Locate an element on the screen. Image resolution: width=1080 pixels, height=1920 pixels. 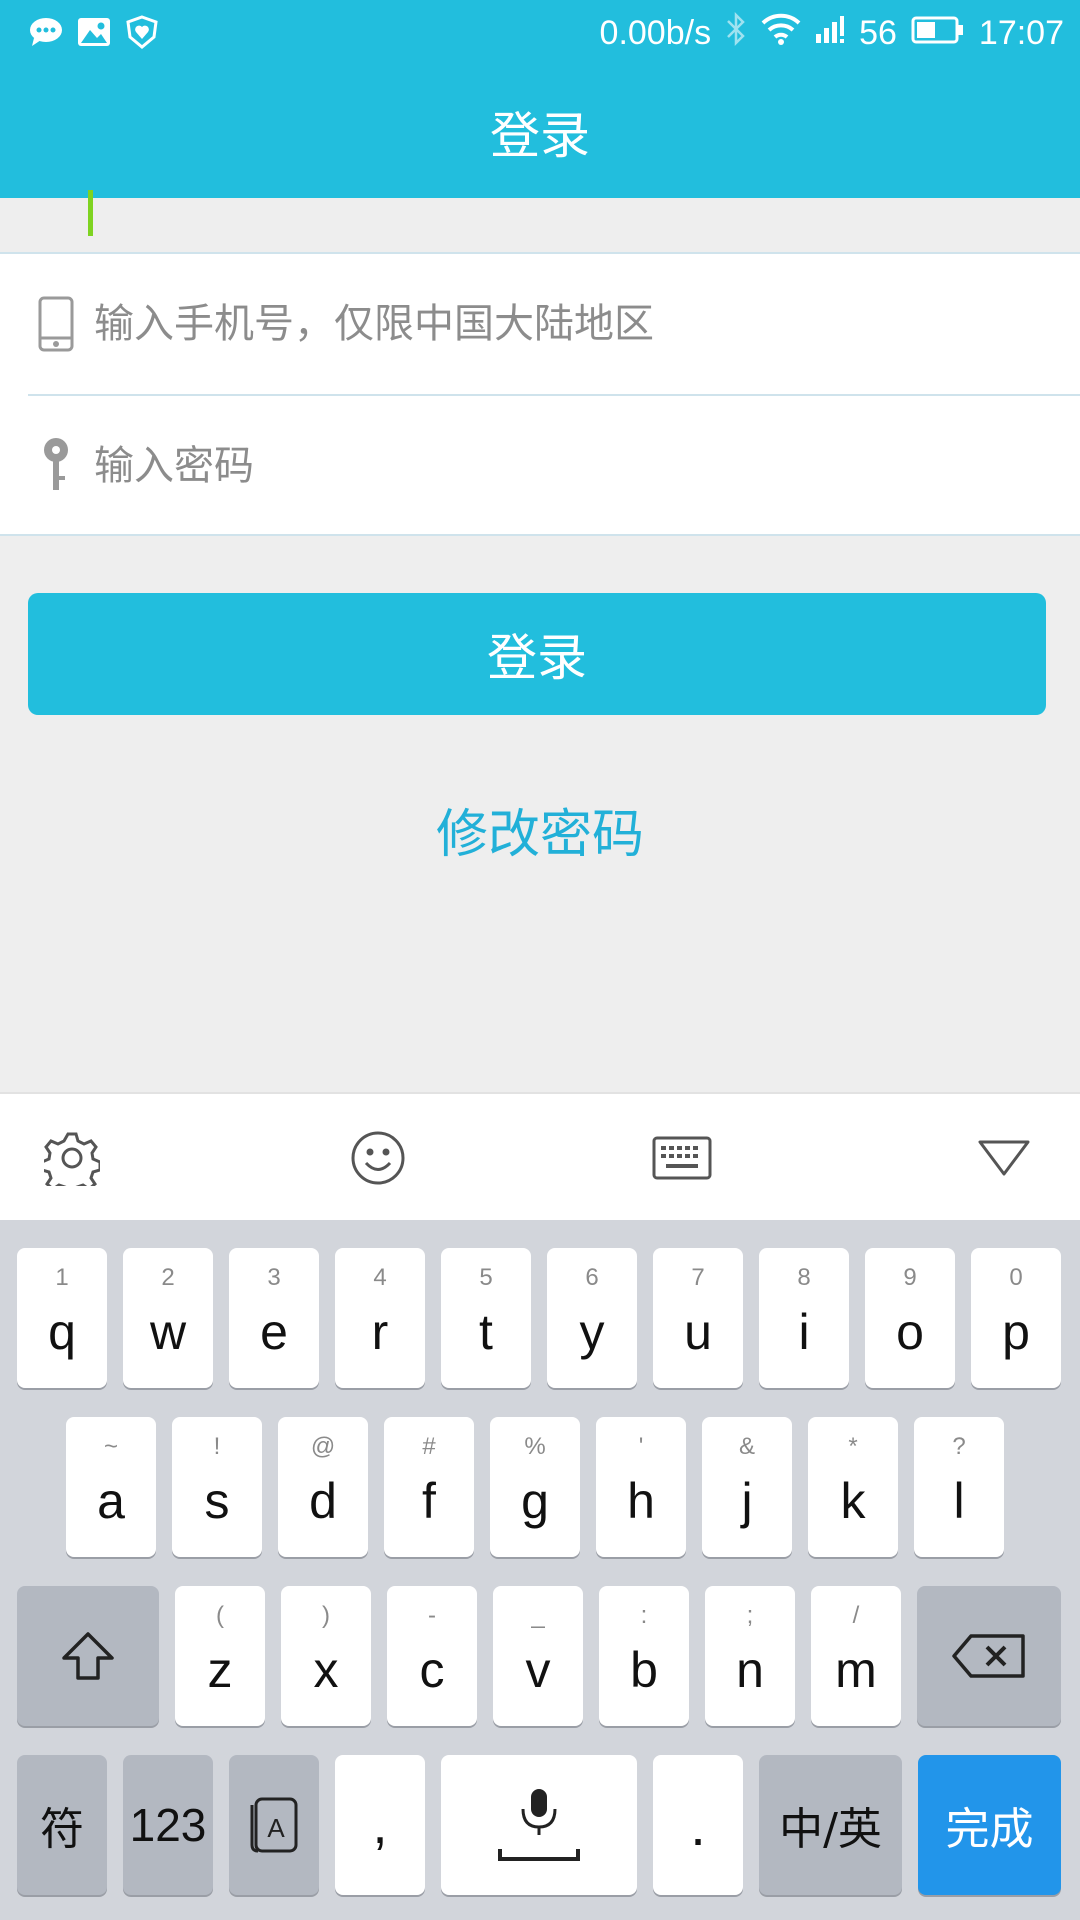
key-d: @ d is located at coordinates (323, 1487).